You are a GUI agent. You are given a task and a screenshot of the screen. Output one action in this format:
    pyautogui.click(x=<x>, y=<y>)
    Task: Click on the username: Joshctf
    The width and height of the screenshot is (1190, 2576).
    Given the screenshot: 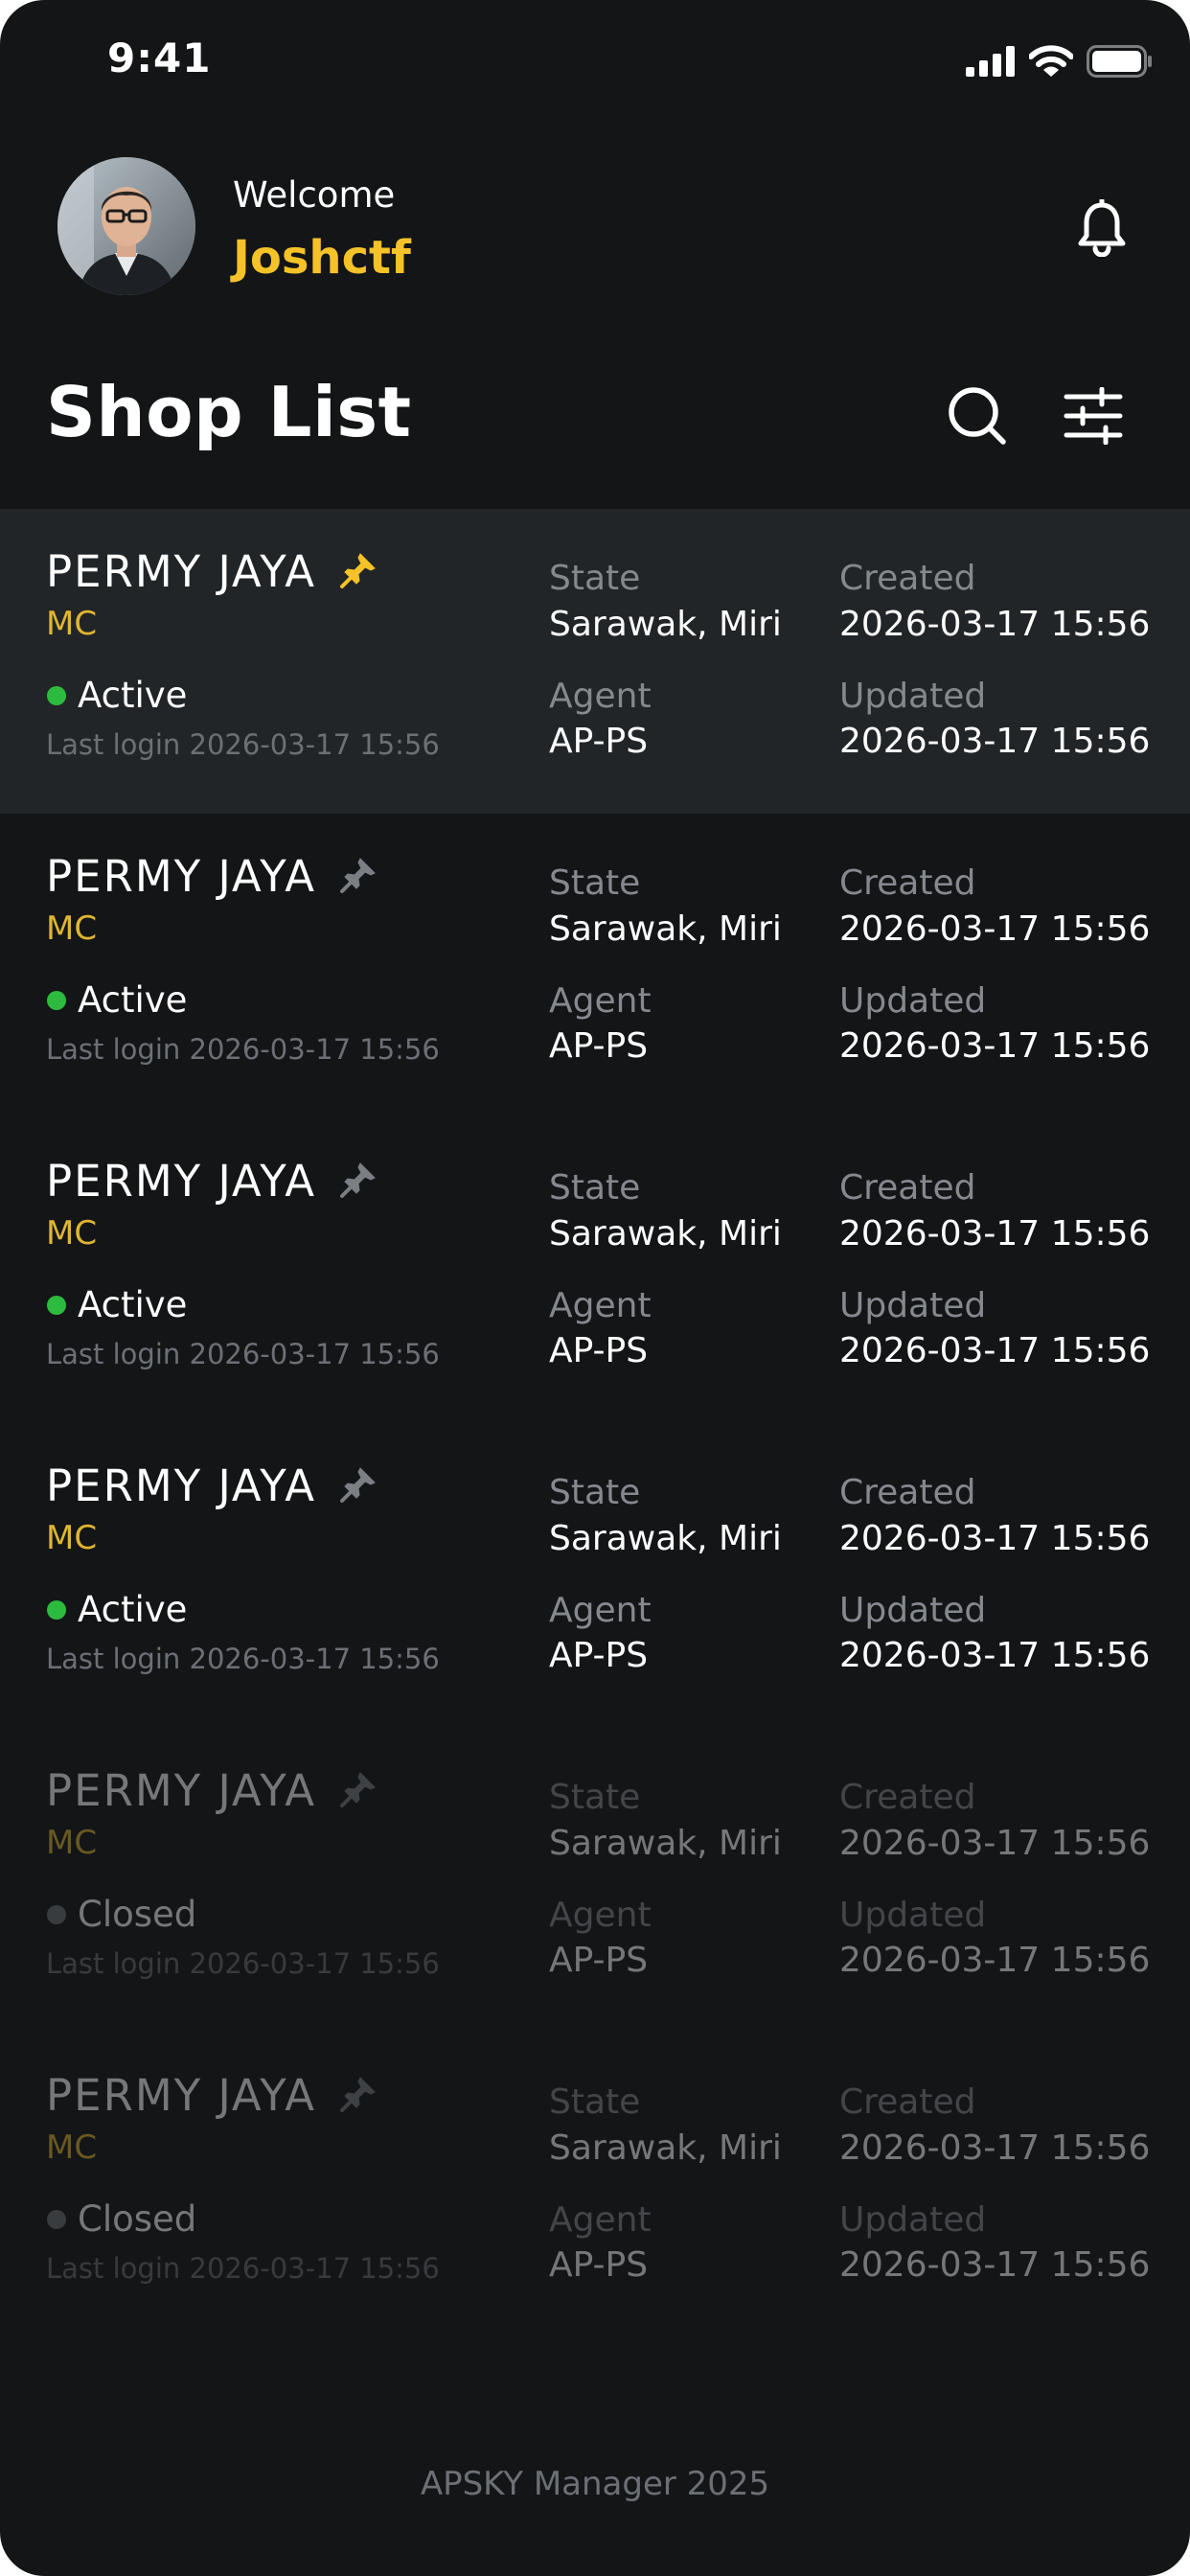 What is the action you would take?
    pyautogui.click(x=322, y=258)
    